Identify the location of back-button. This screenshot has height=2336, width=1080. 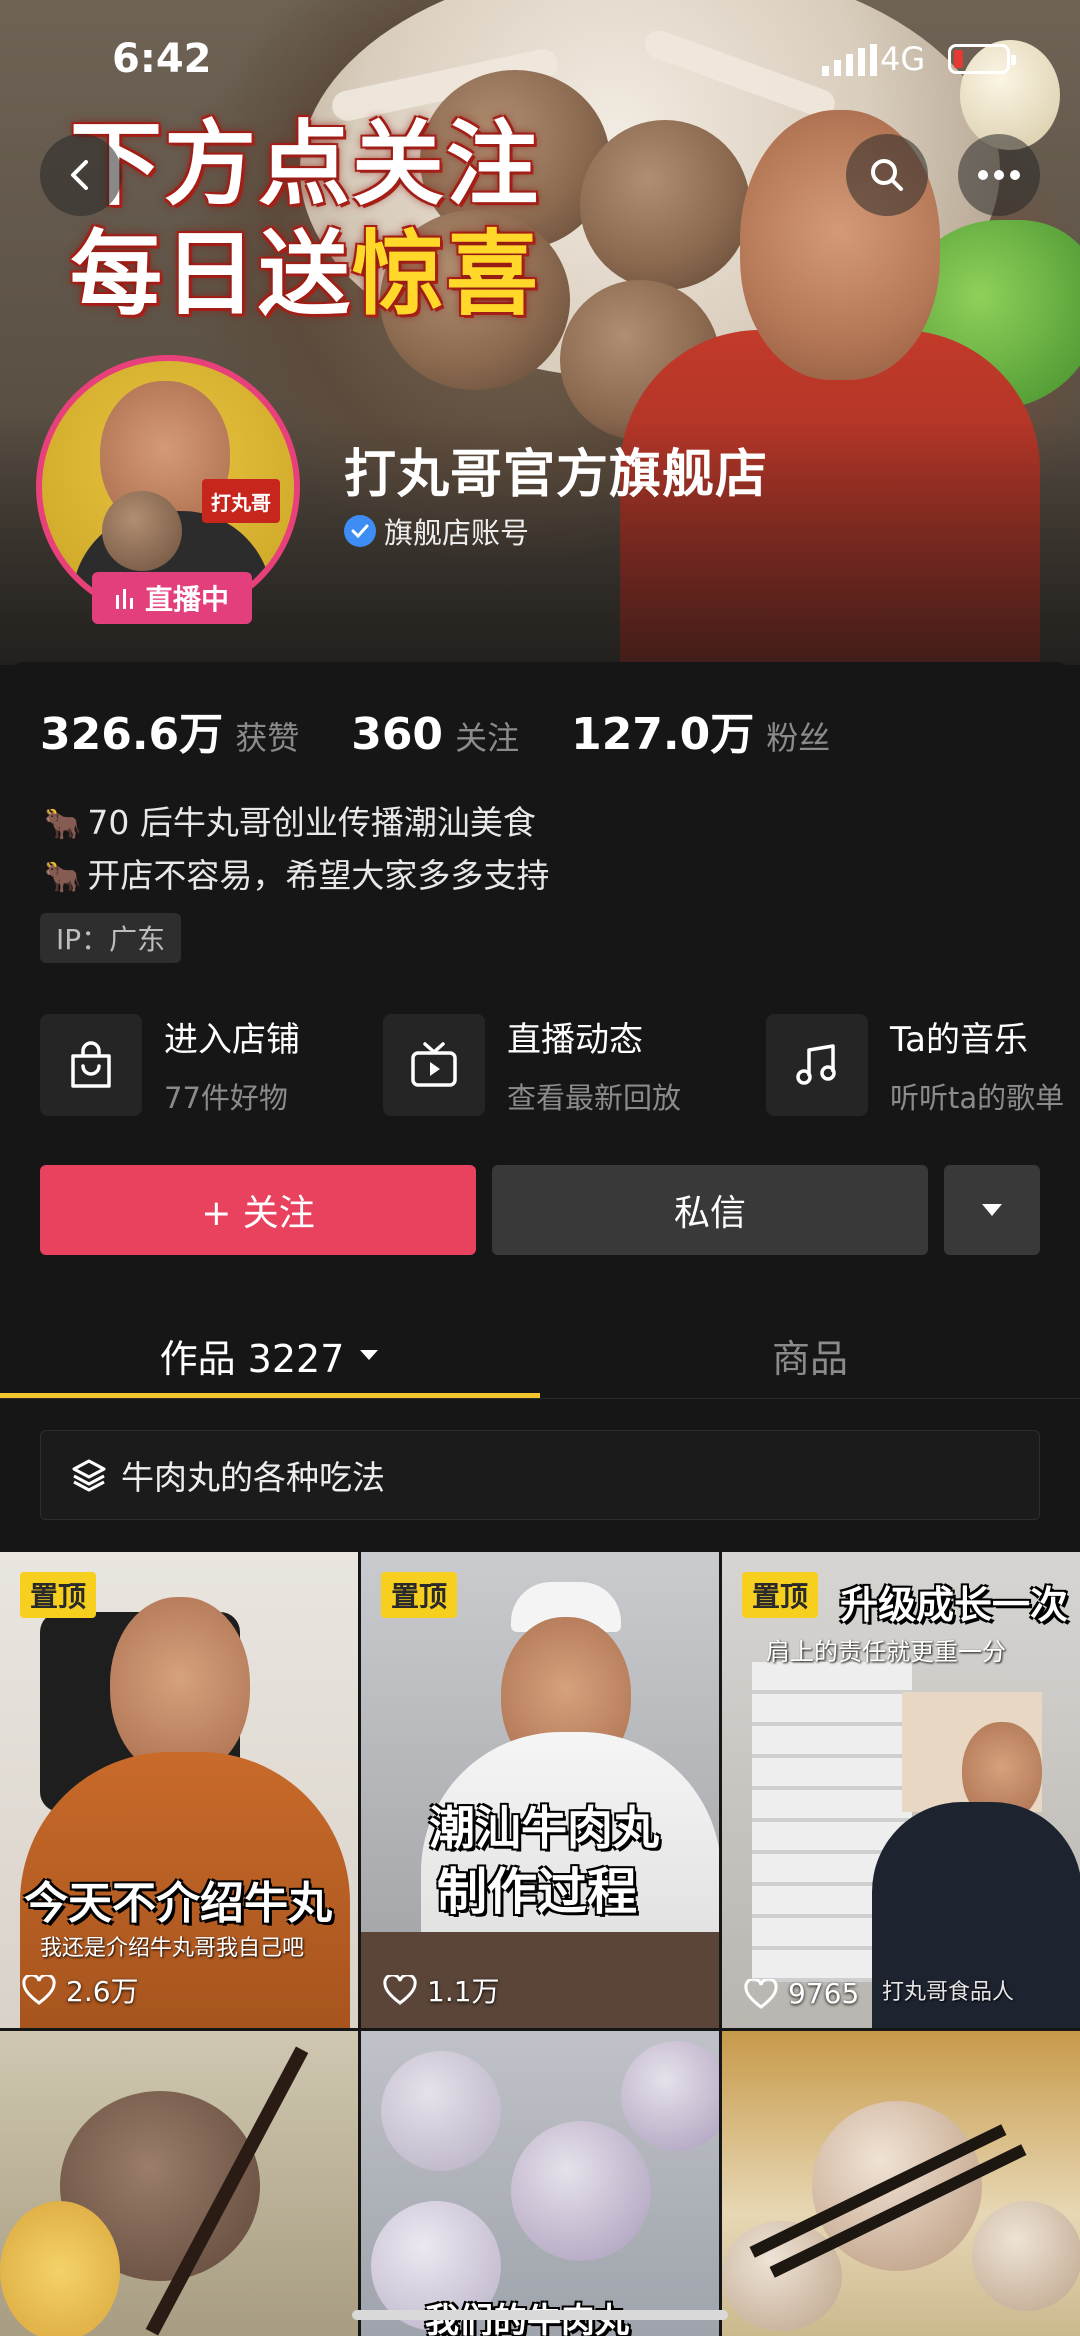
(81, 175).